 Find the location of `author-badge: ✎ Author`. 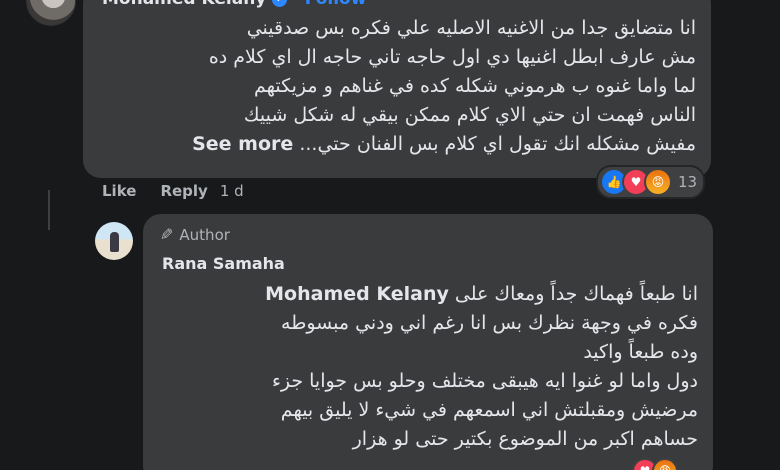

author-badge: ✎ Author is located at coordinates (195, 234).